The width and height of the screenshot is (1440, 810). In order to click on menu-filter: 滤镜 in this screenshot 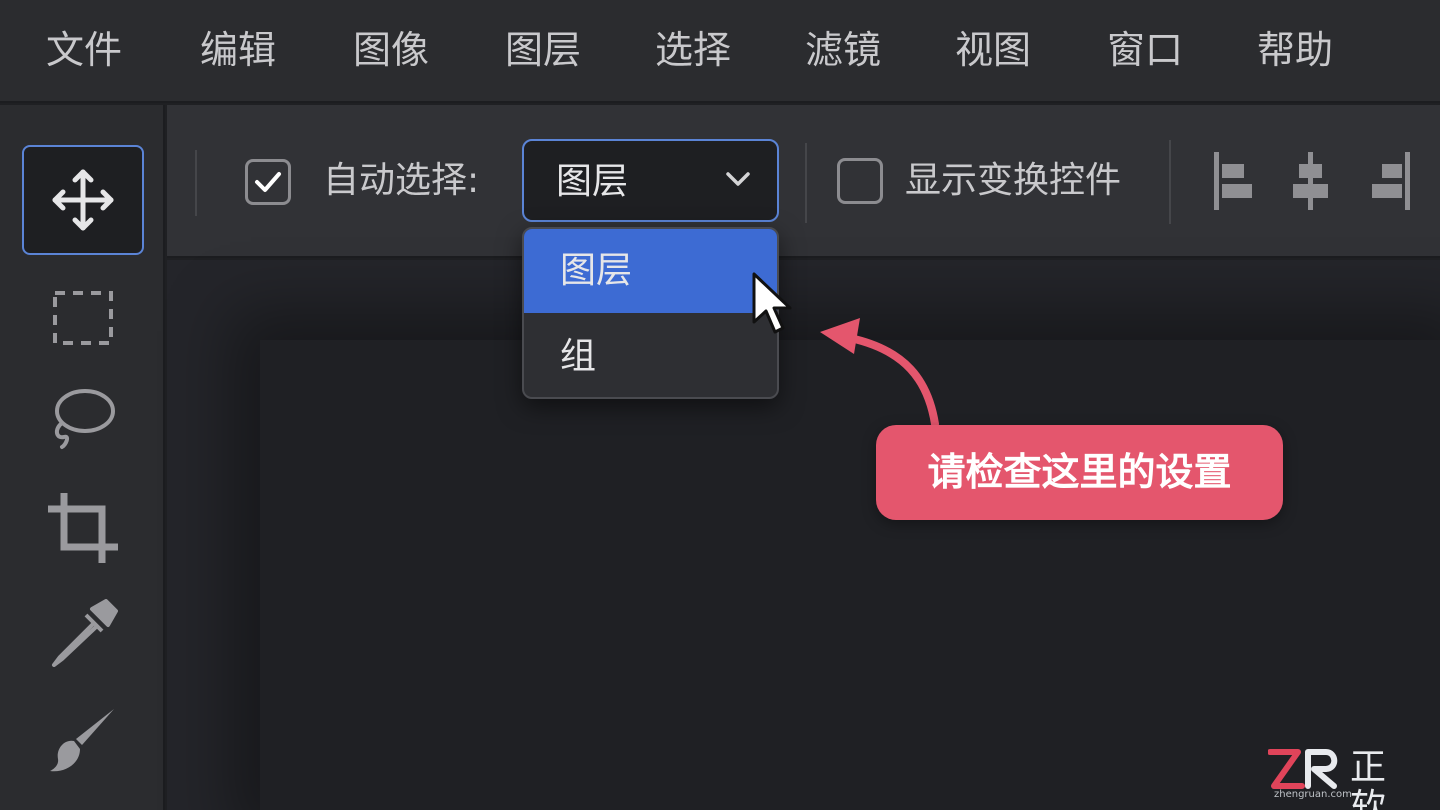, I will do `click(843, 50)`.